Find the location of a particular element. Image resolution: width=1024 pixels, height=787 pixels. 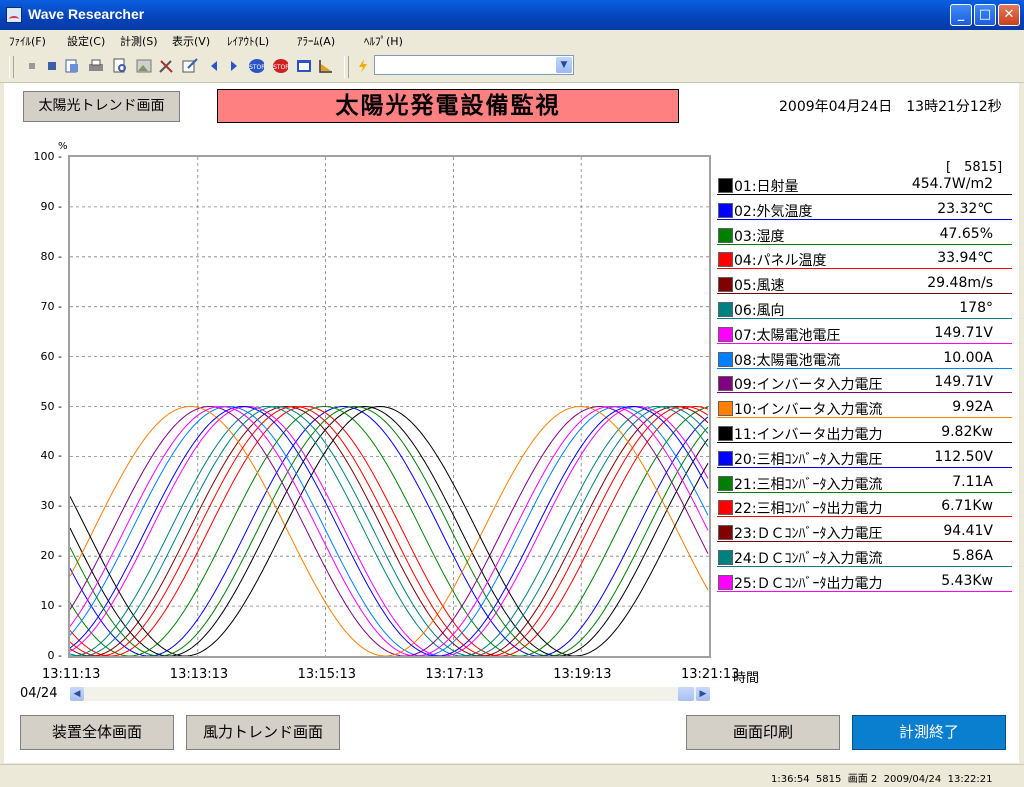

channel-label: 11:インバータ出力電力 is located at coordinates (808, 435).